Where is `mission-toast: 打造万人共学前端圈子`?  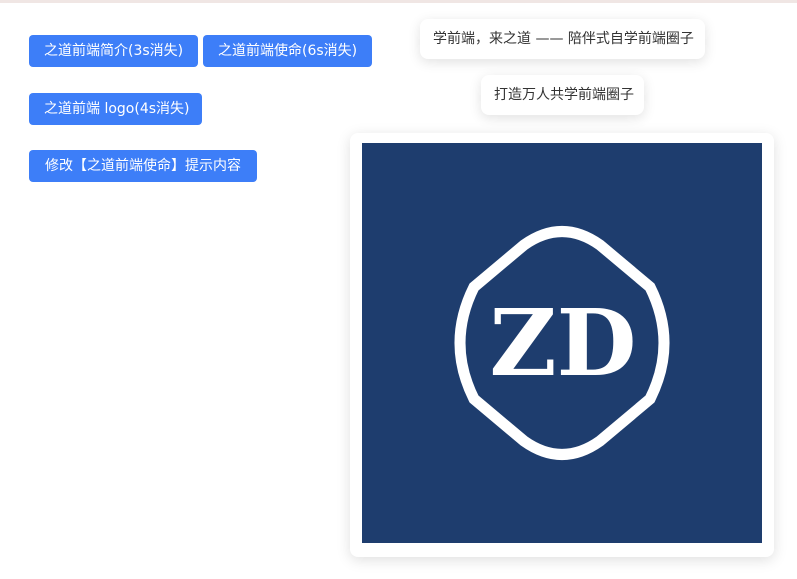 mission-toast: 打造万人共学前端圈子 is located at coordinates (562, 95).